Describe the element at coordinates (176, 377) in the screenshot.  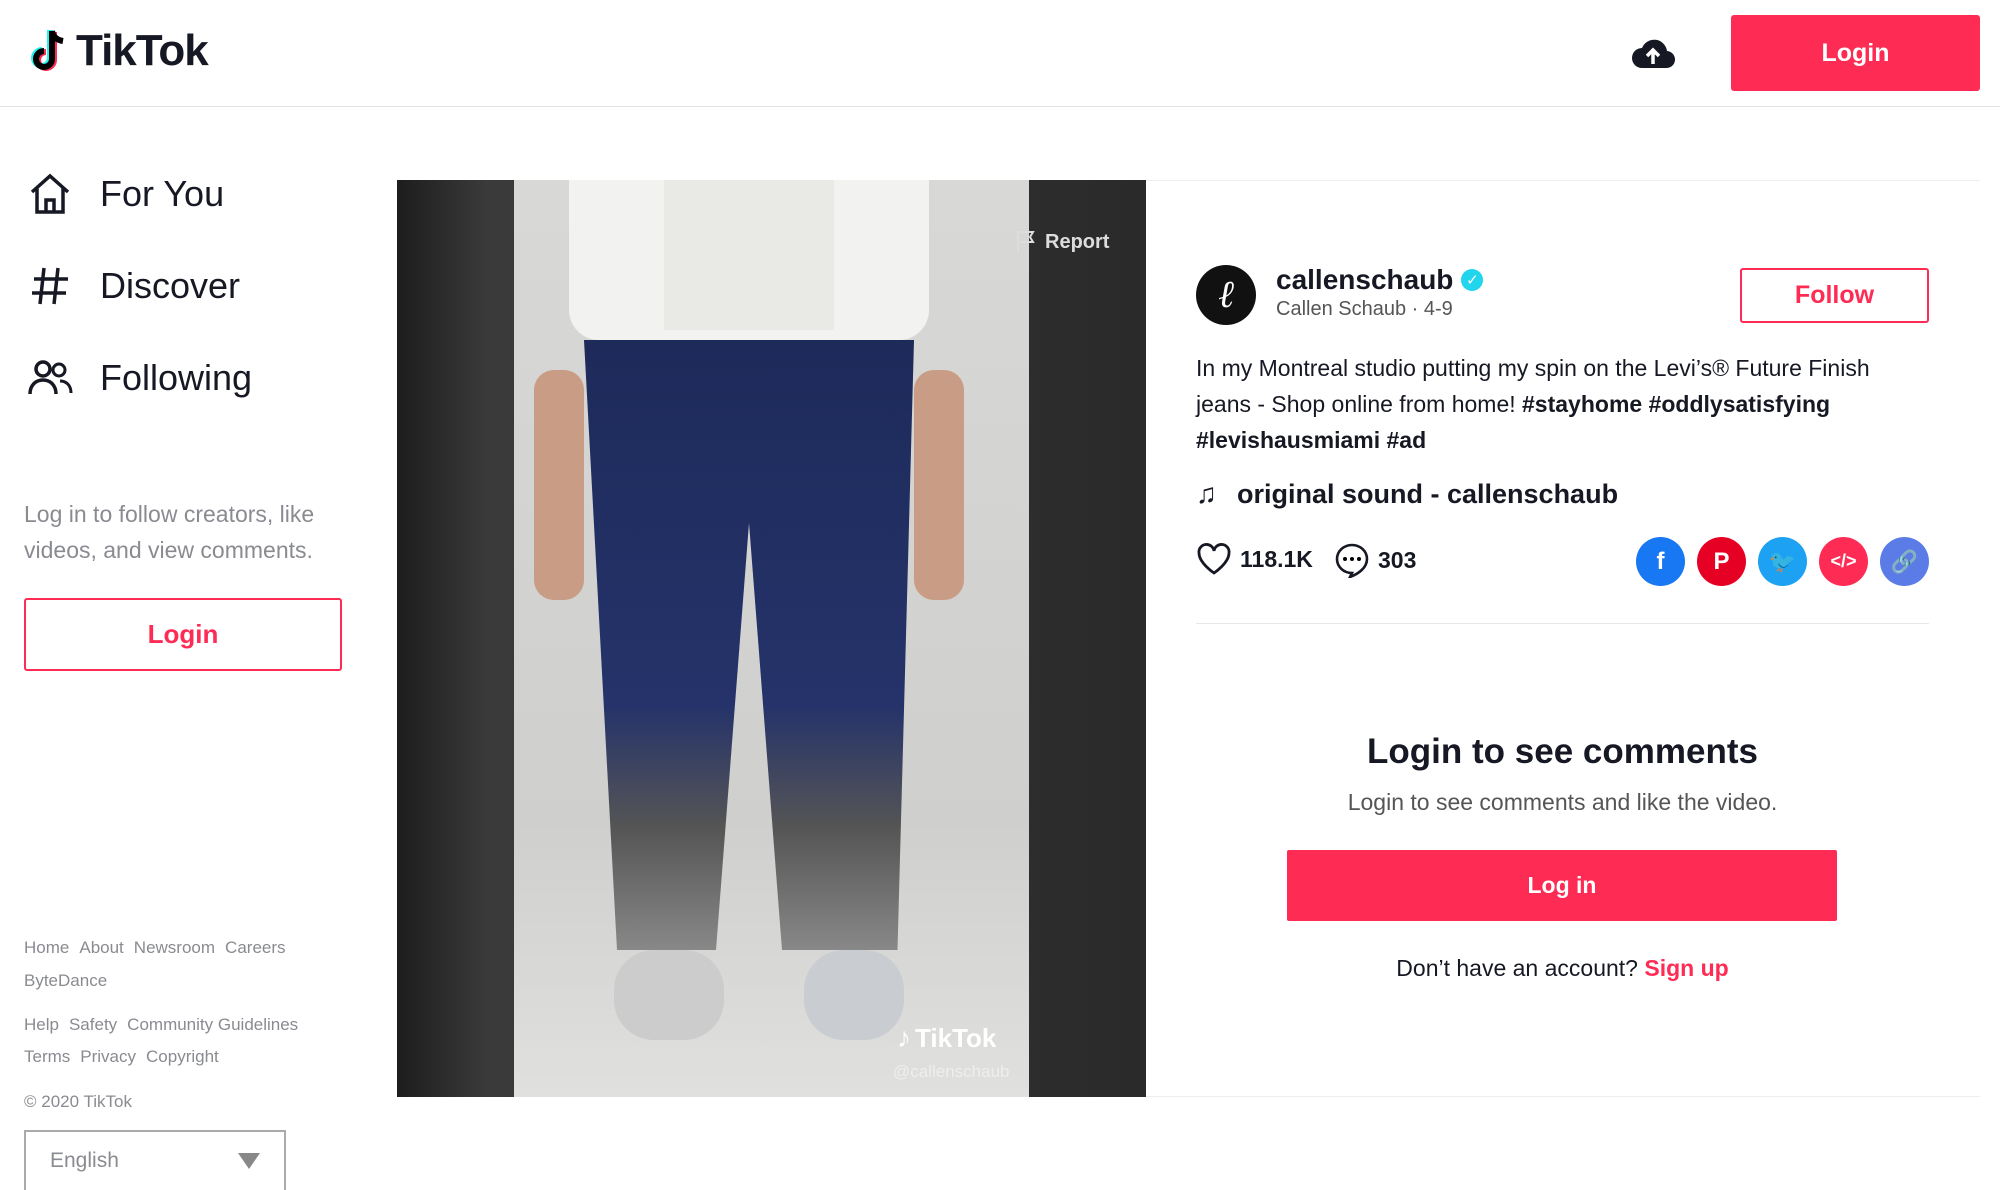
I see `nav-label: Following` at that location.